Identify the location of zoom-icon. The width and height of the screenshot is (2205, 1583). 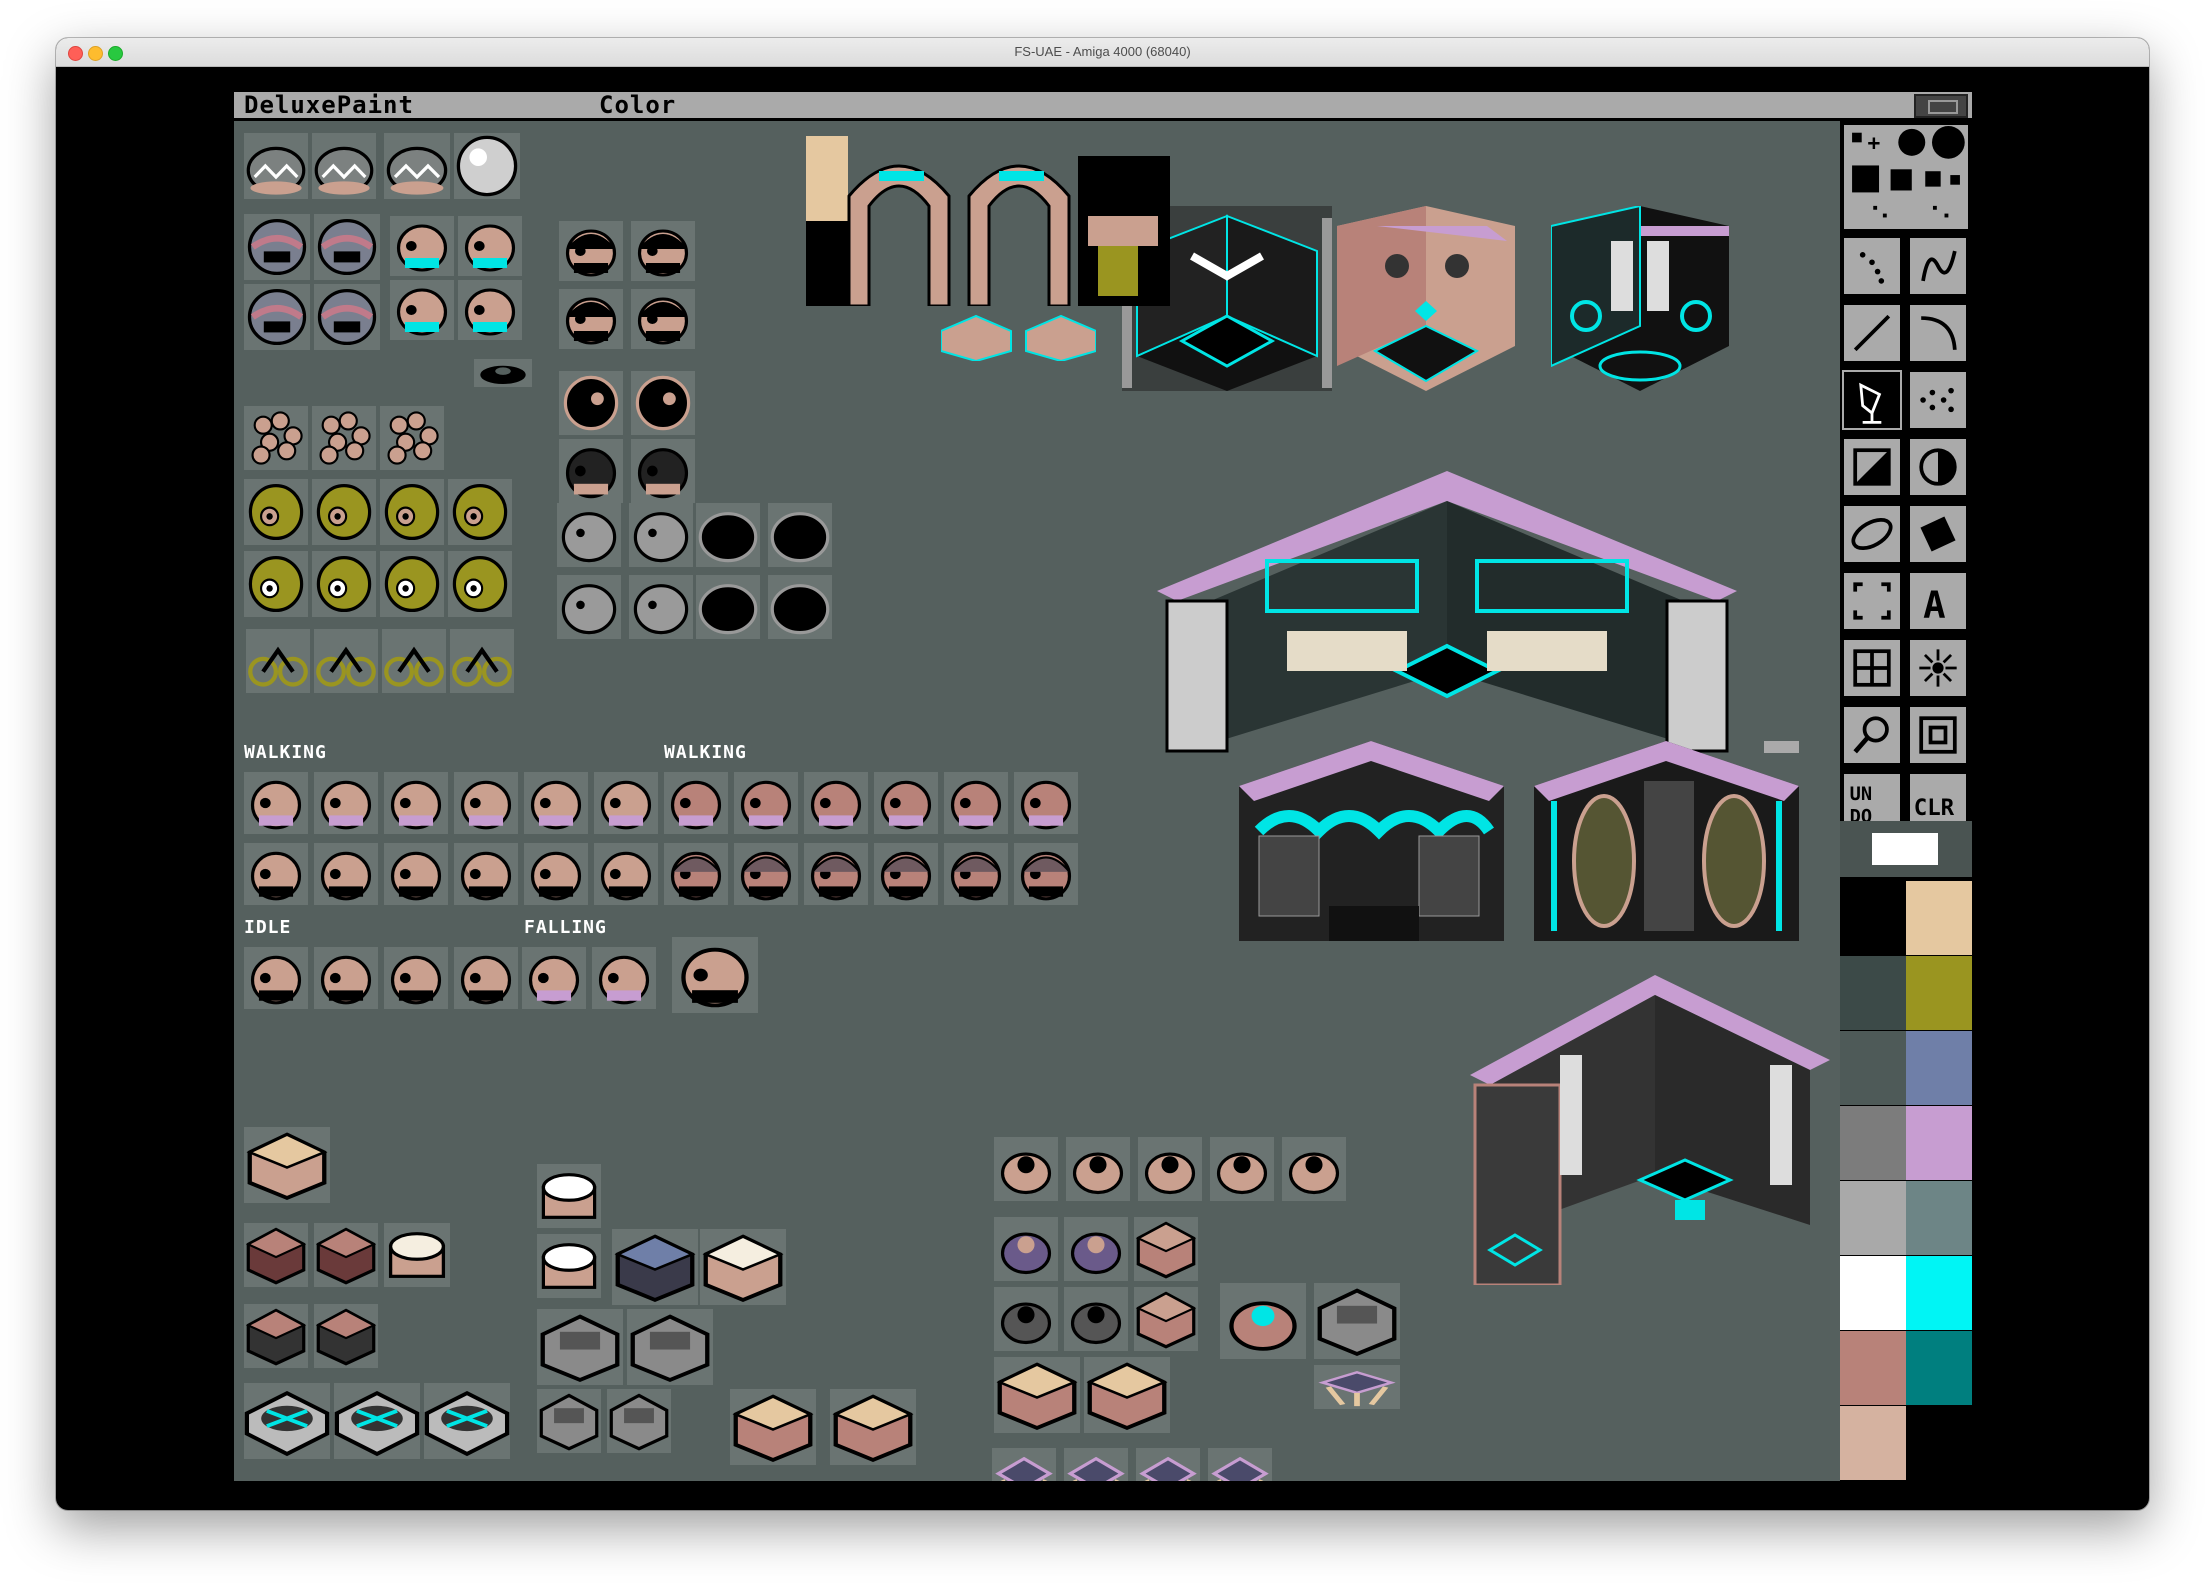
(1938, 735).